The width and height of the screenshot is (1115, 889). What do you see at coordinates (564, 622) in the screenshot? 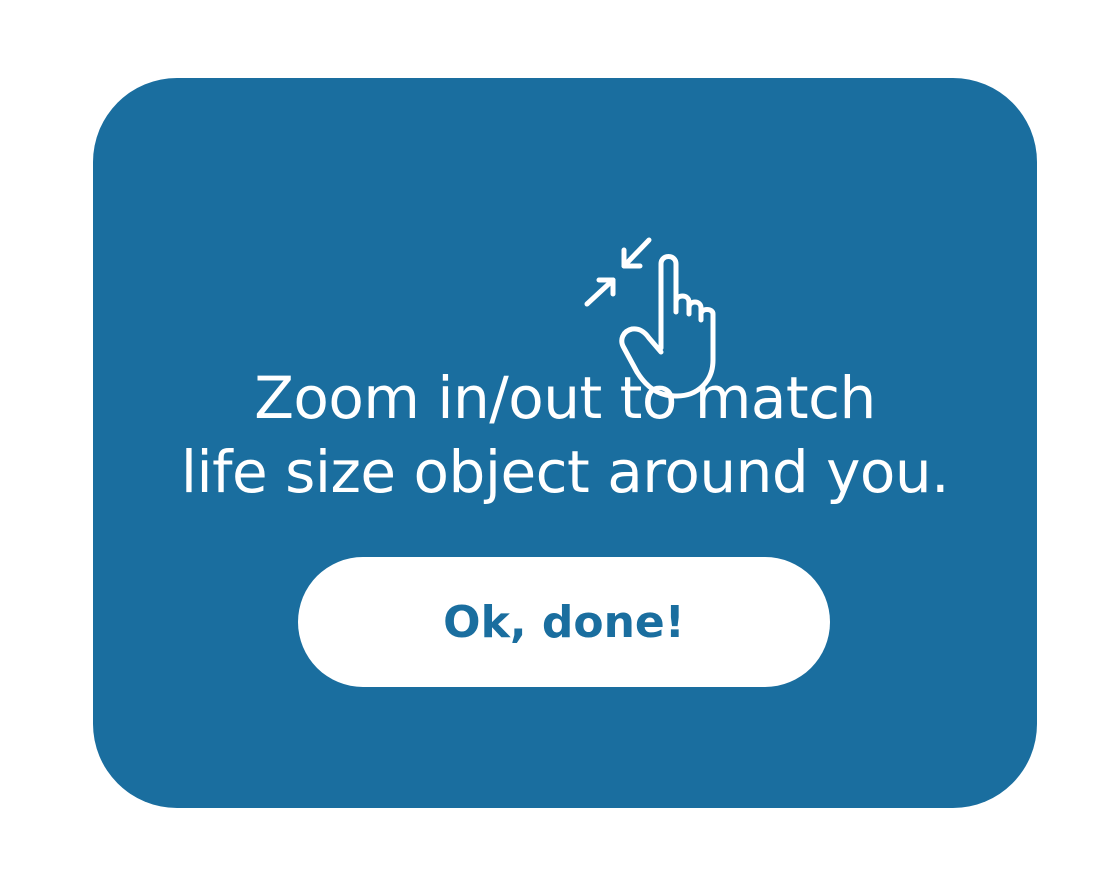
I see `ok-done-button: Ok, done!` at bounding box center [564, 622].